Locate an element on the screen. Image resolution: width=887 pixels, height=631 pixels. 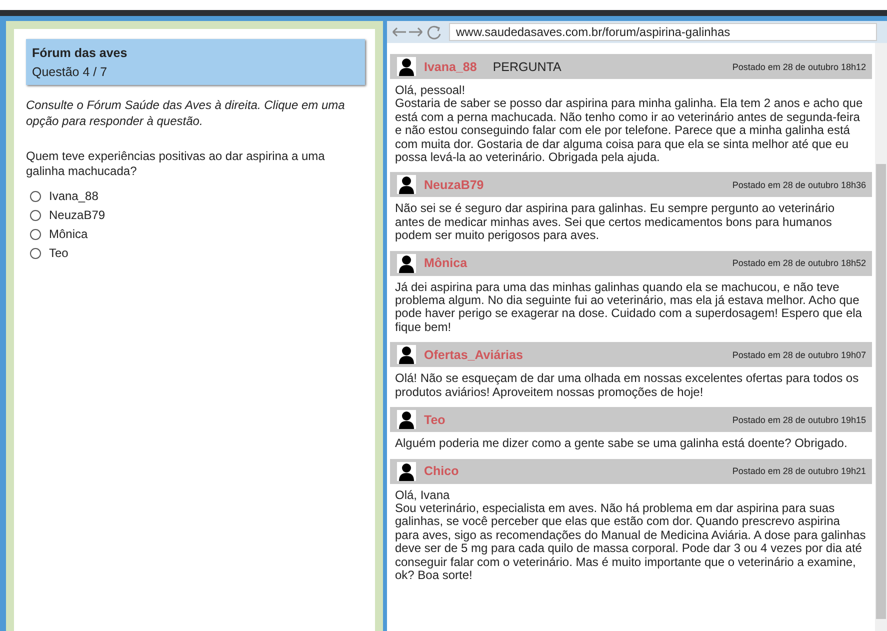
post-author: Ofertas_Aviárias is located at coordinates (473, 355).